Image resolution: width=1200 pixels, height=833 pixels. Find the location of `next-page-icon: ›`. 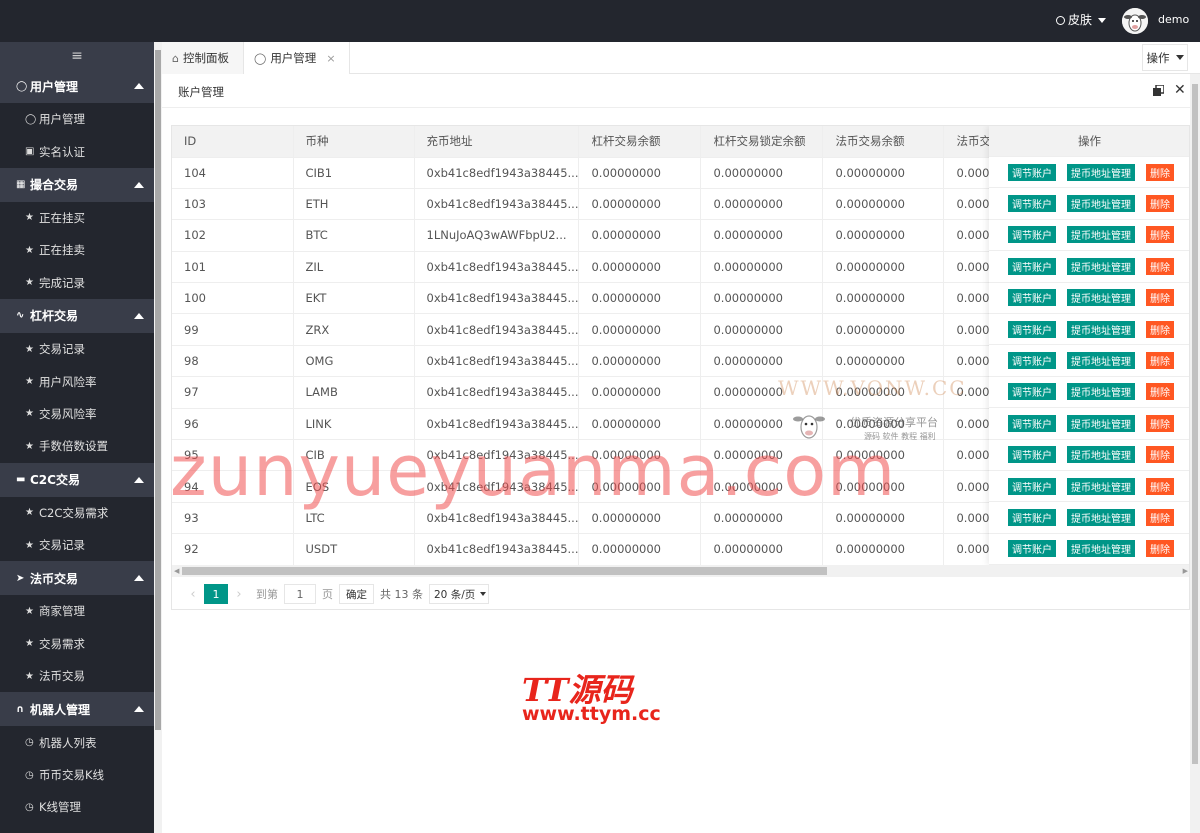

next-page-icon: › is located at coordinates (239, 594).